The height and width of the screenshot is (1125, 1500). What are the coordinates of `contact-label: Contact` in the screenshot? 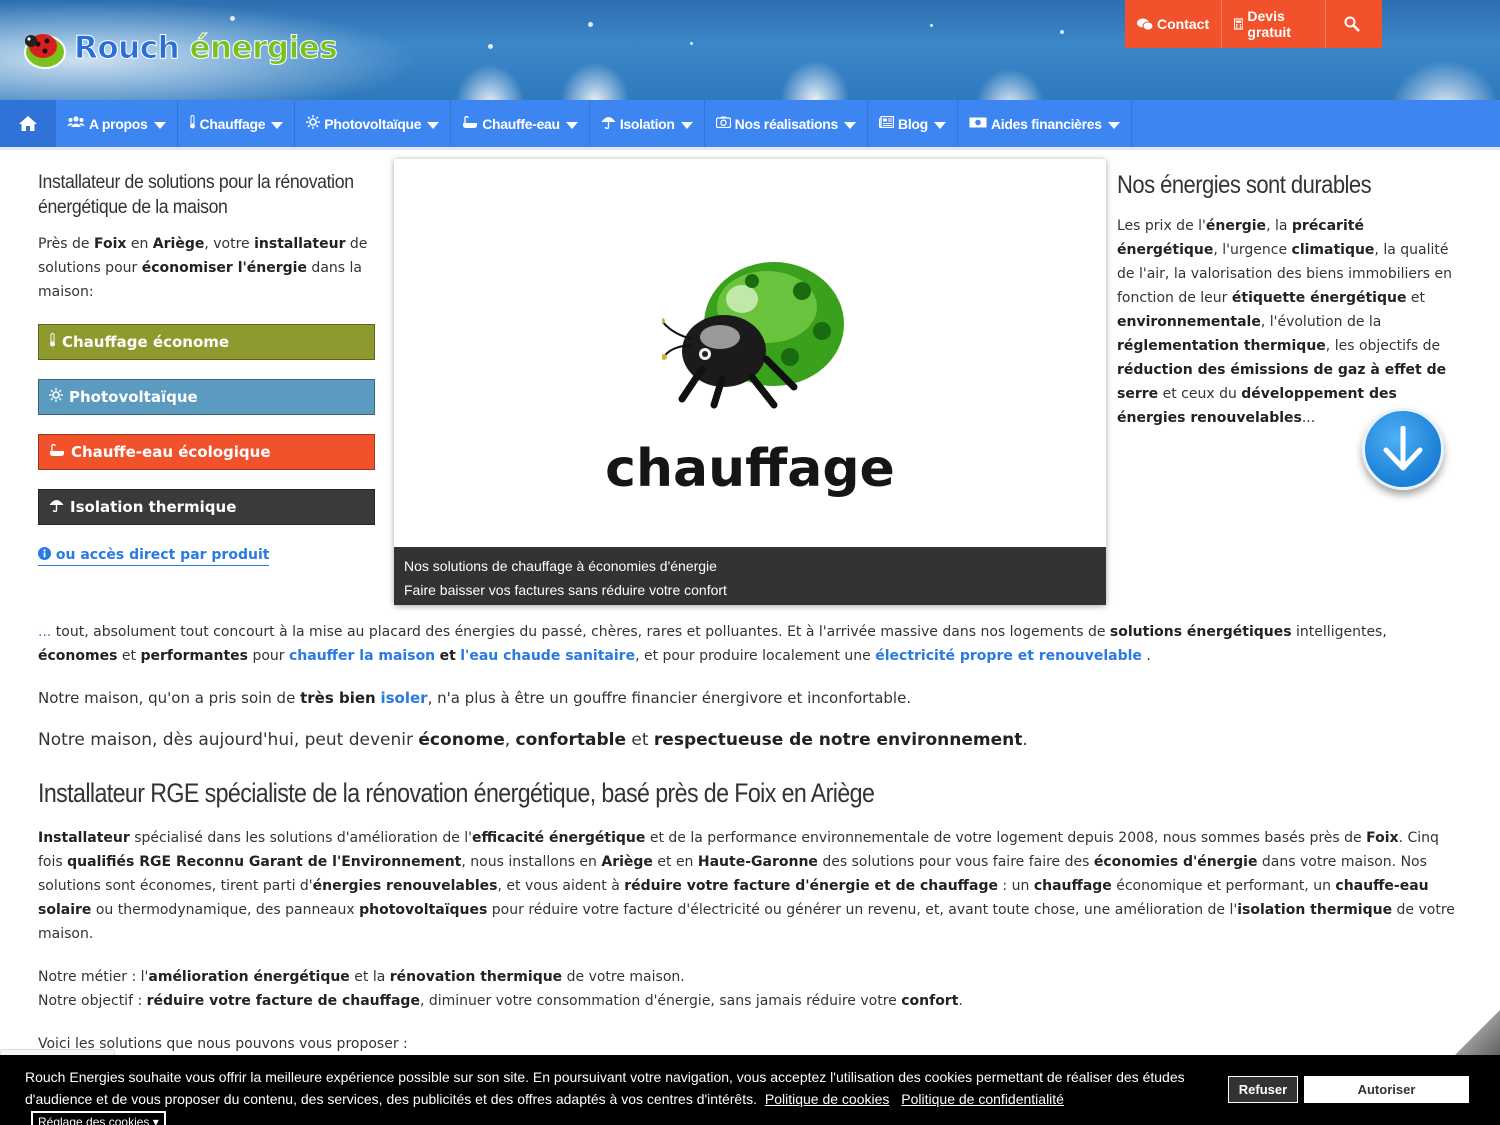 It's located at (1183, 24).